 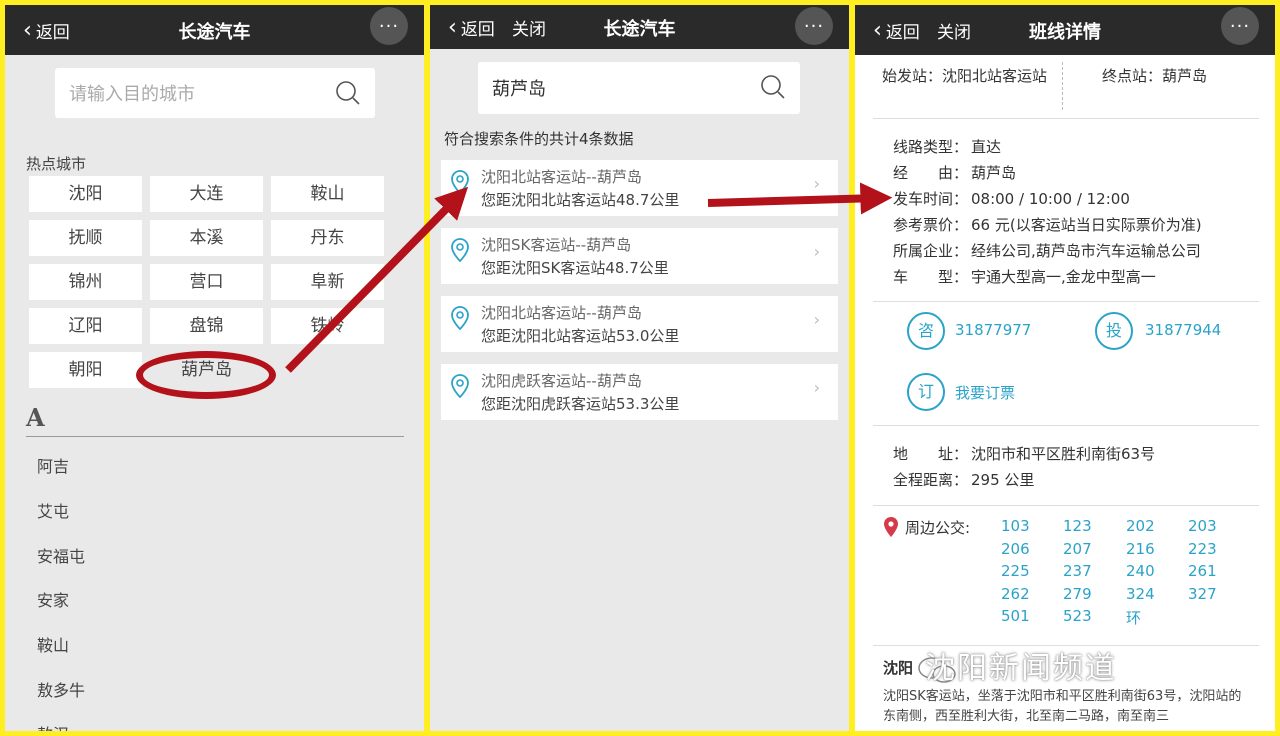 I want to click on city-button: 鞍山, so click(x=327, y=194).